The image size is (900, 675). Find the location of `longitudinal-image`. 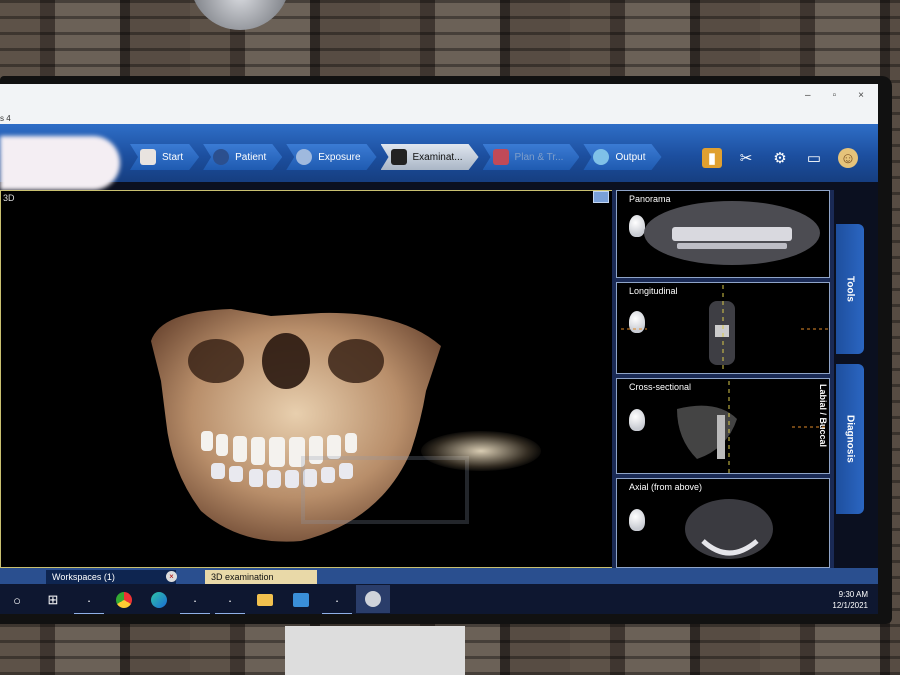

longitudinal-image is located at coordinates (725, 329).